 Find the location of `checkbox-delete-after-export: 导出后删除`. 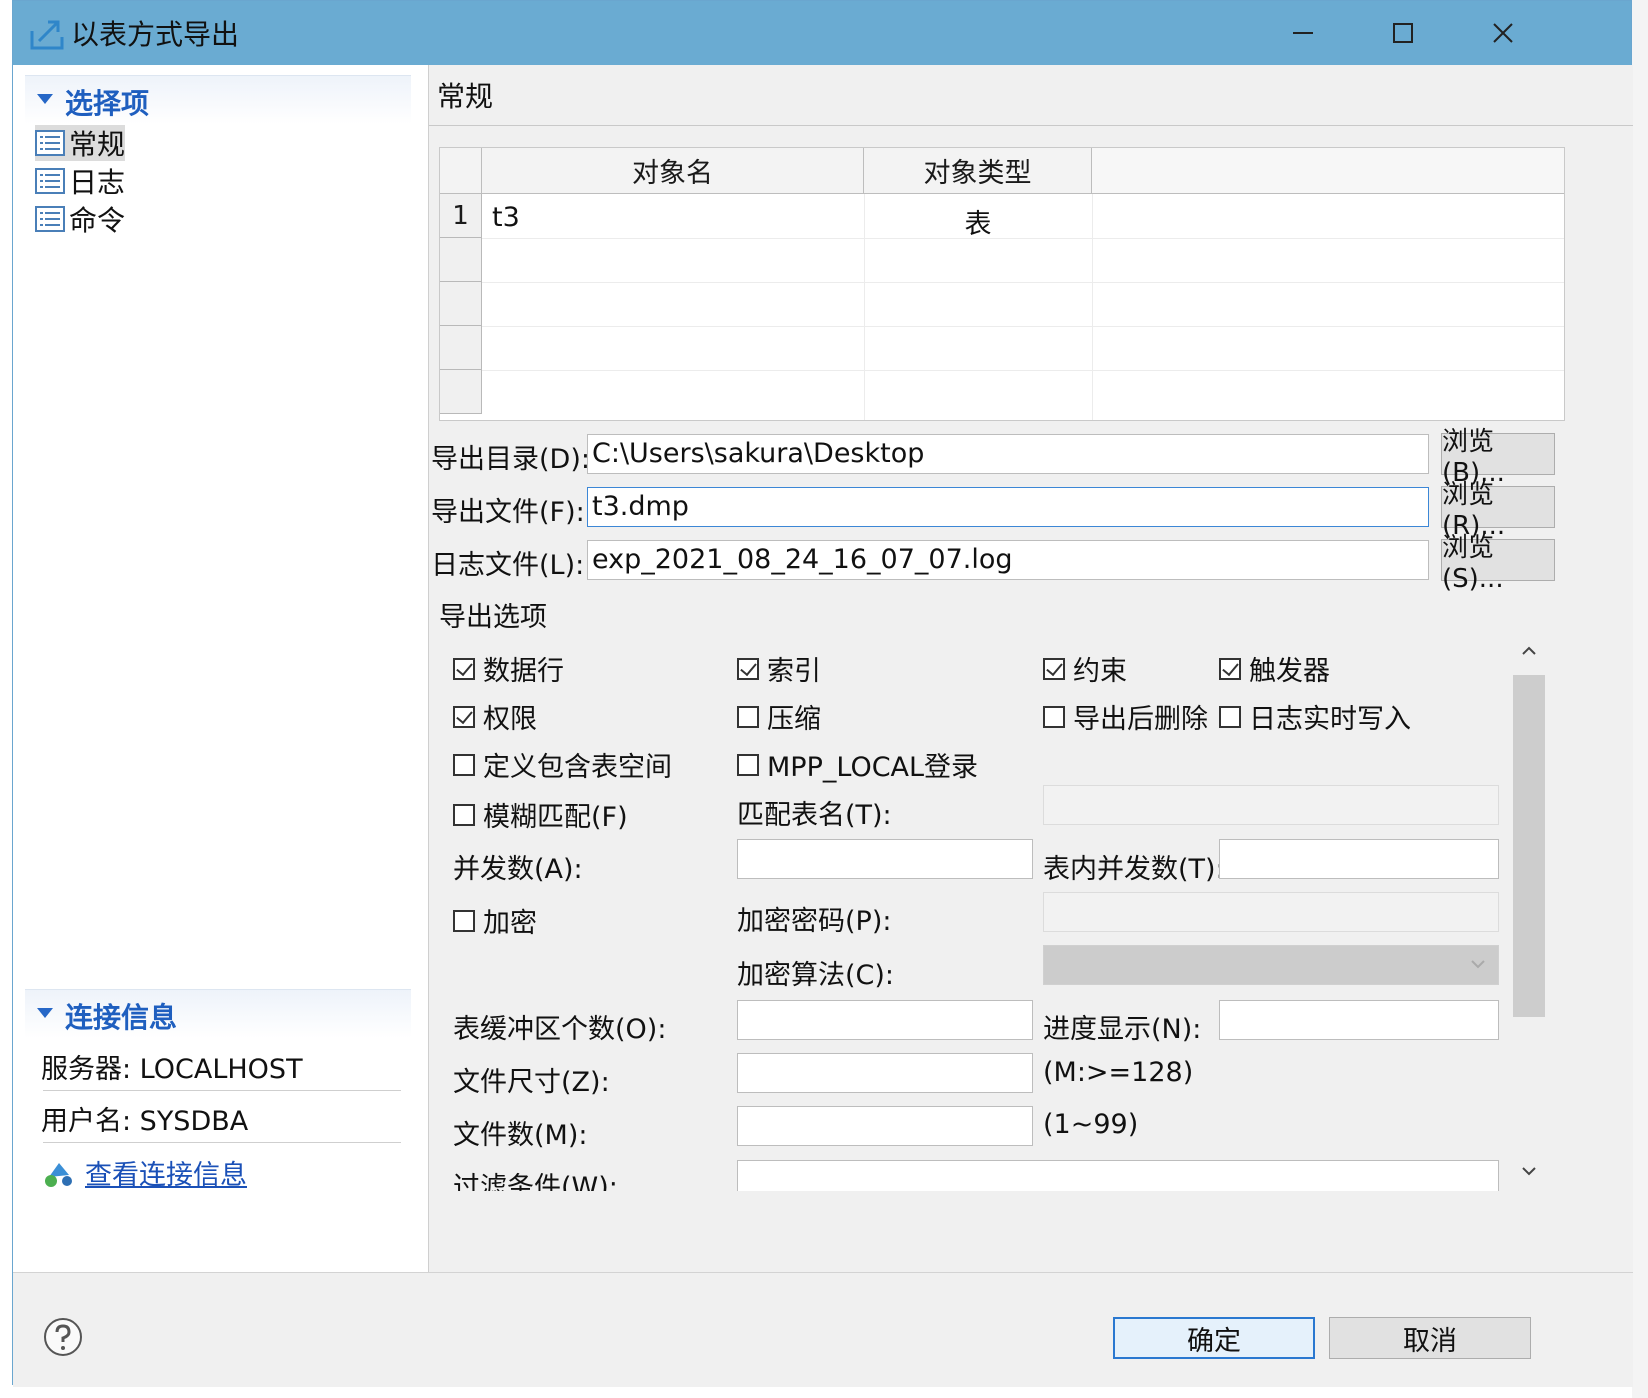

checkbox-delete-after-export: 导出后删除 is located at coordinates (1125, 716).